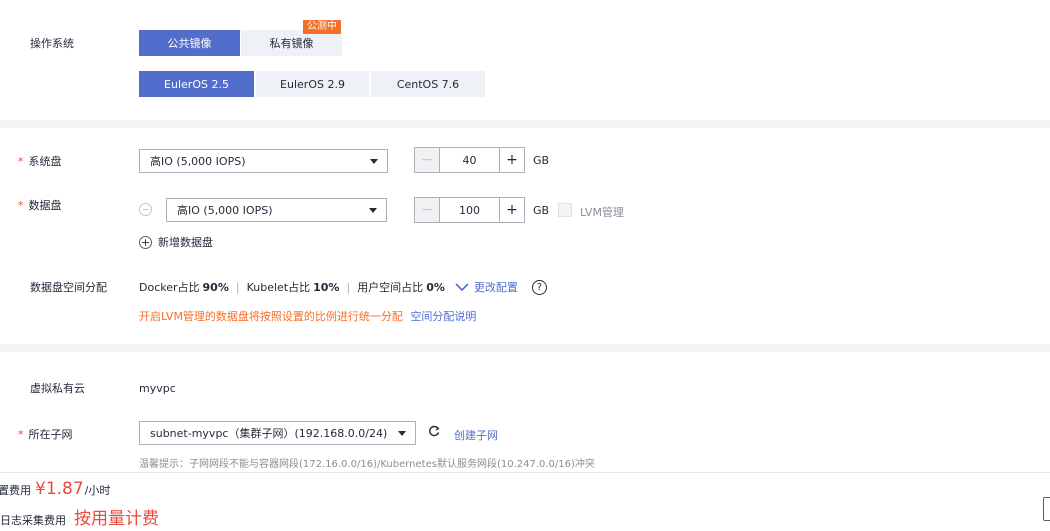  Describe the element at coordinates (145, 209) in the screenshot. I see `remove-disk-icon` at that location.